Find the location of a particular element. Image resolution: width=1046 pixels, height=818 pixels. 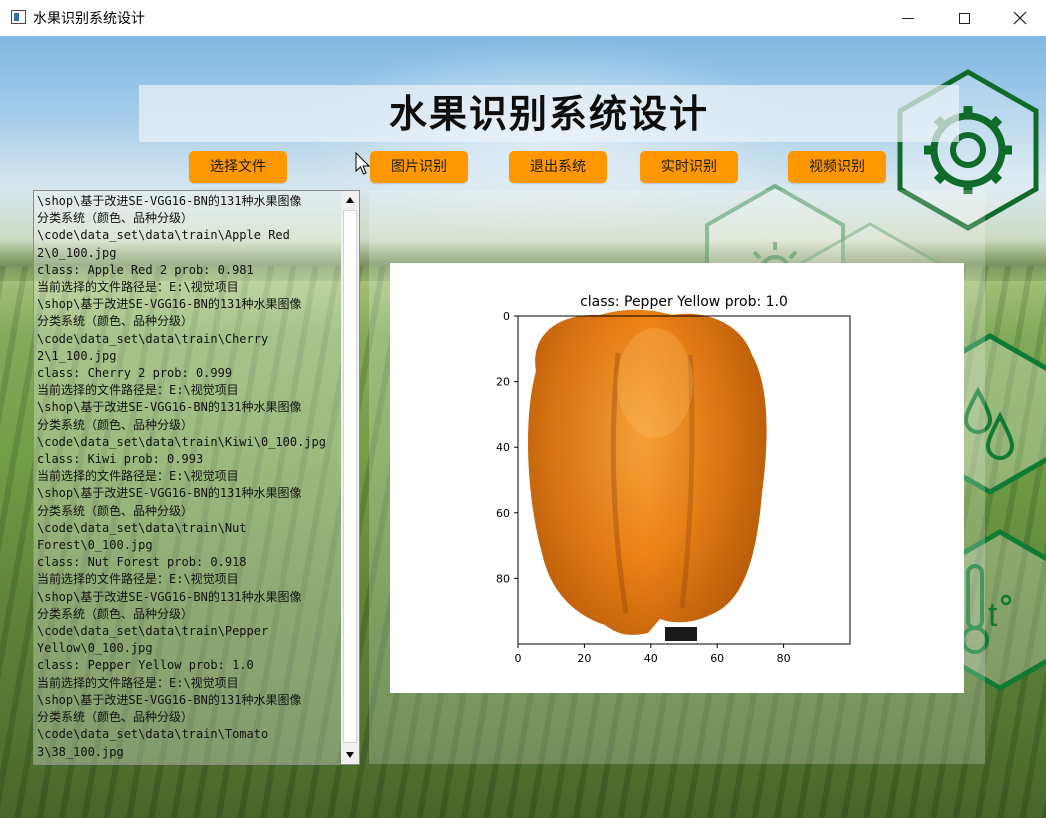

x-tick-label: 60 is located at coordinates (717, 658).